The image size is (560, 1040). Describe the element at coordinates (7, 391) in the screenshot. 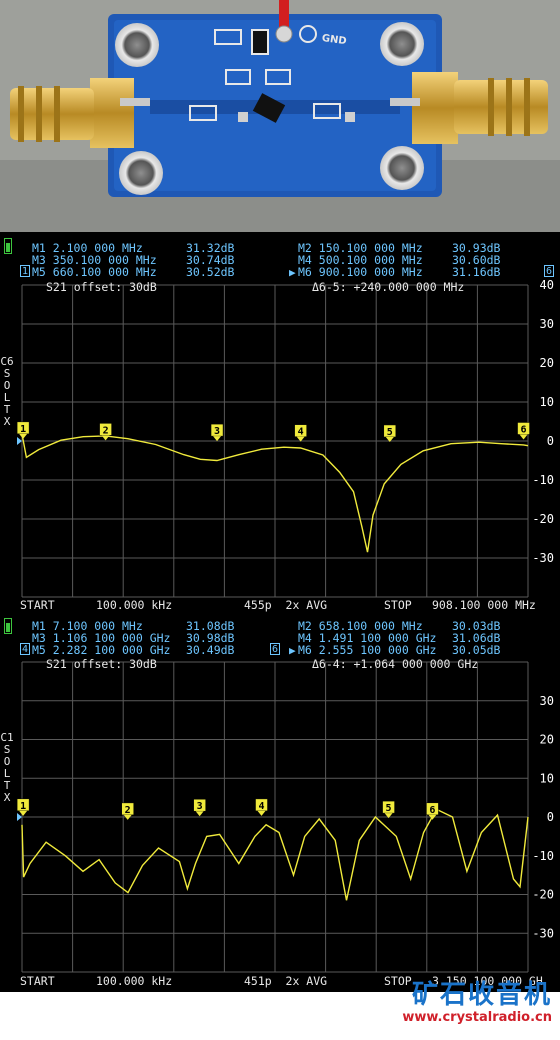

I see `channel-side-label: C6 S O L T X` at that location.